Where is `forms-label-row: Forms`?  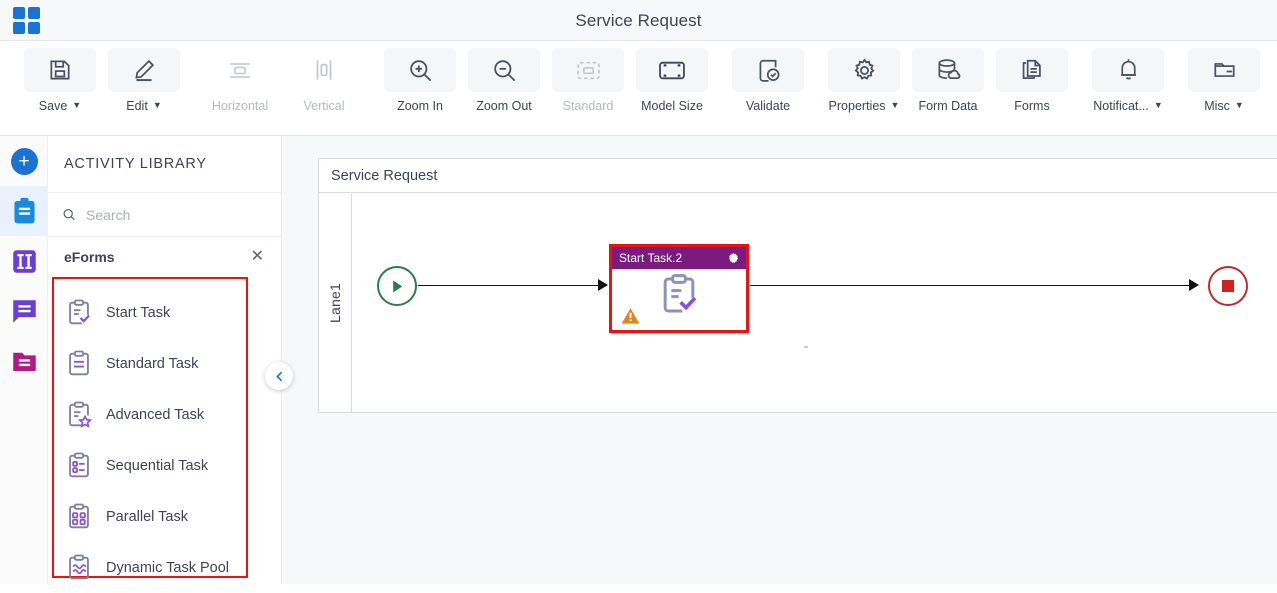 forms-label-row: Forms is located at coordinates (1031, 106).